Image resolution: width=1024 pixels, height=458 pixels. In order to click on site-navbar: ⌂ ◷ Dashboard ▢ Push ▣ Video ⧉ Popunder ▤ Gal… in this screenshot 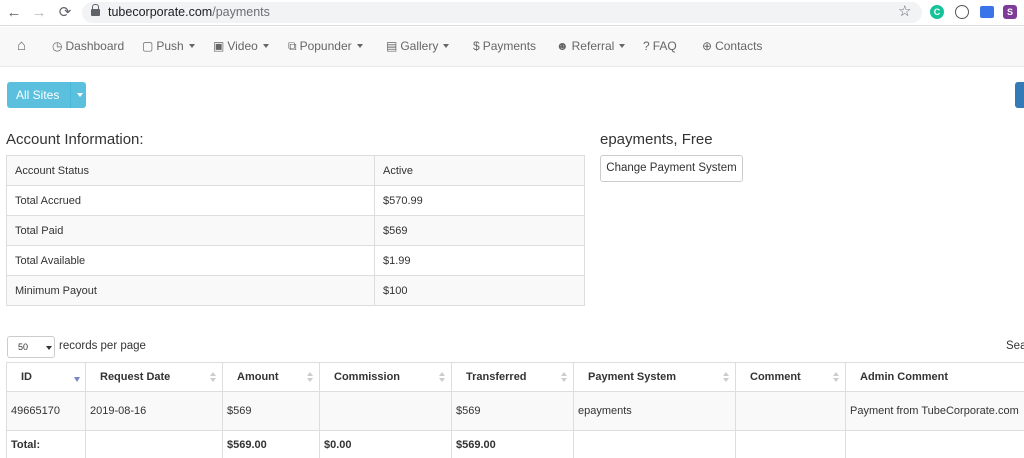, I will do `click(512, 47)`.